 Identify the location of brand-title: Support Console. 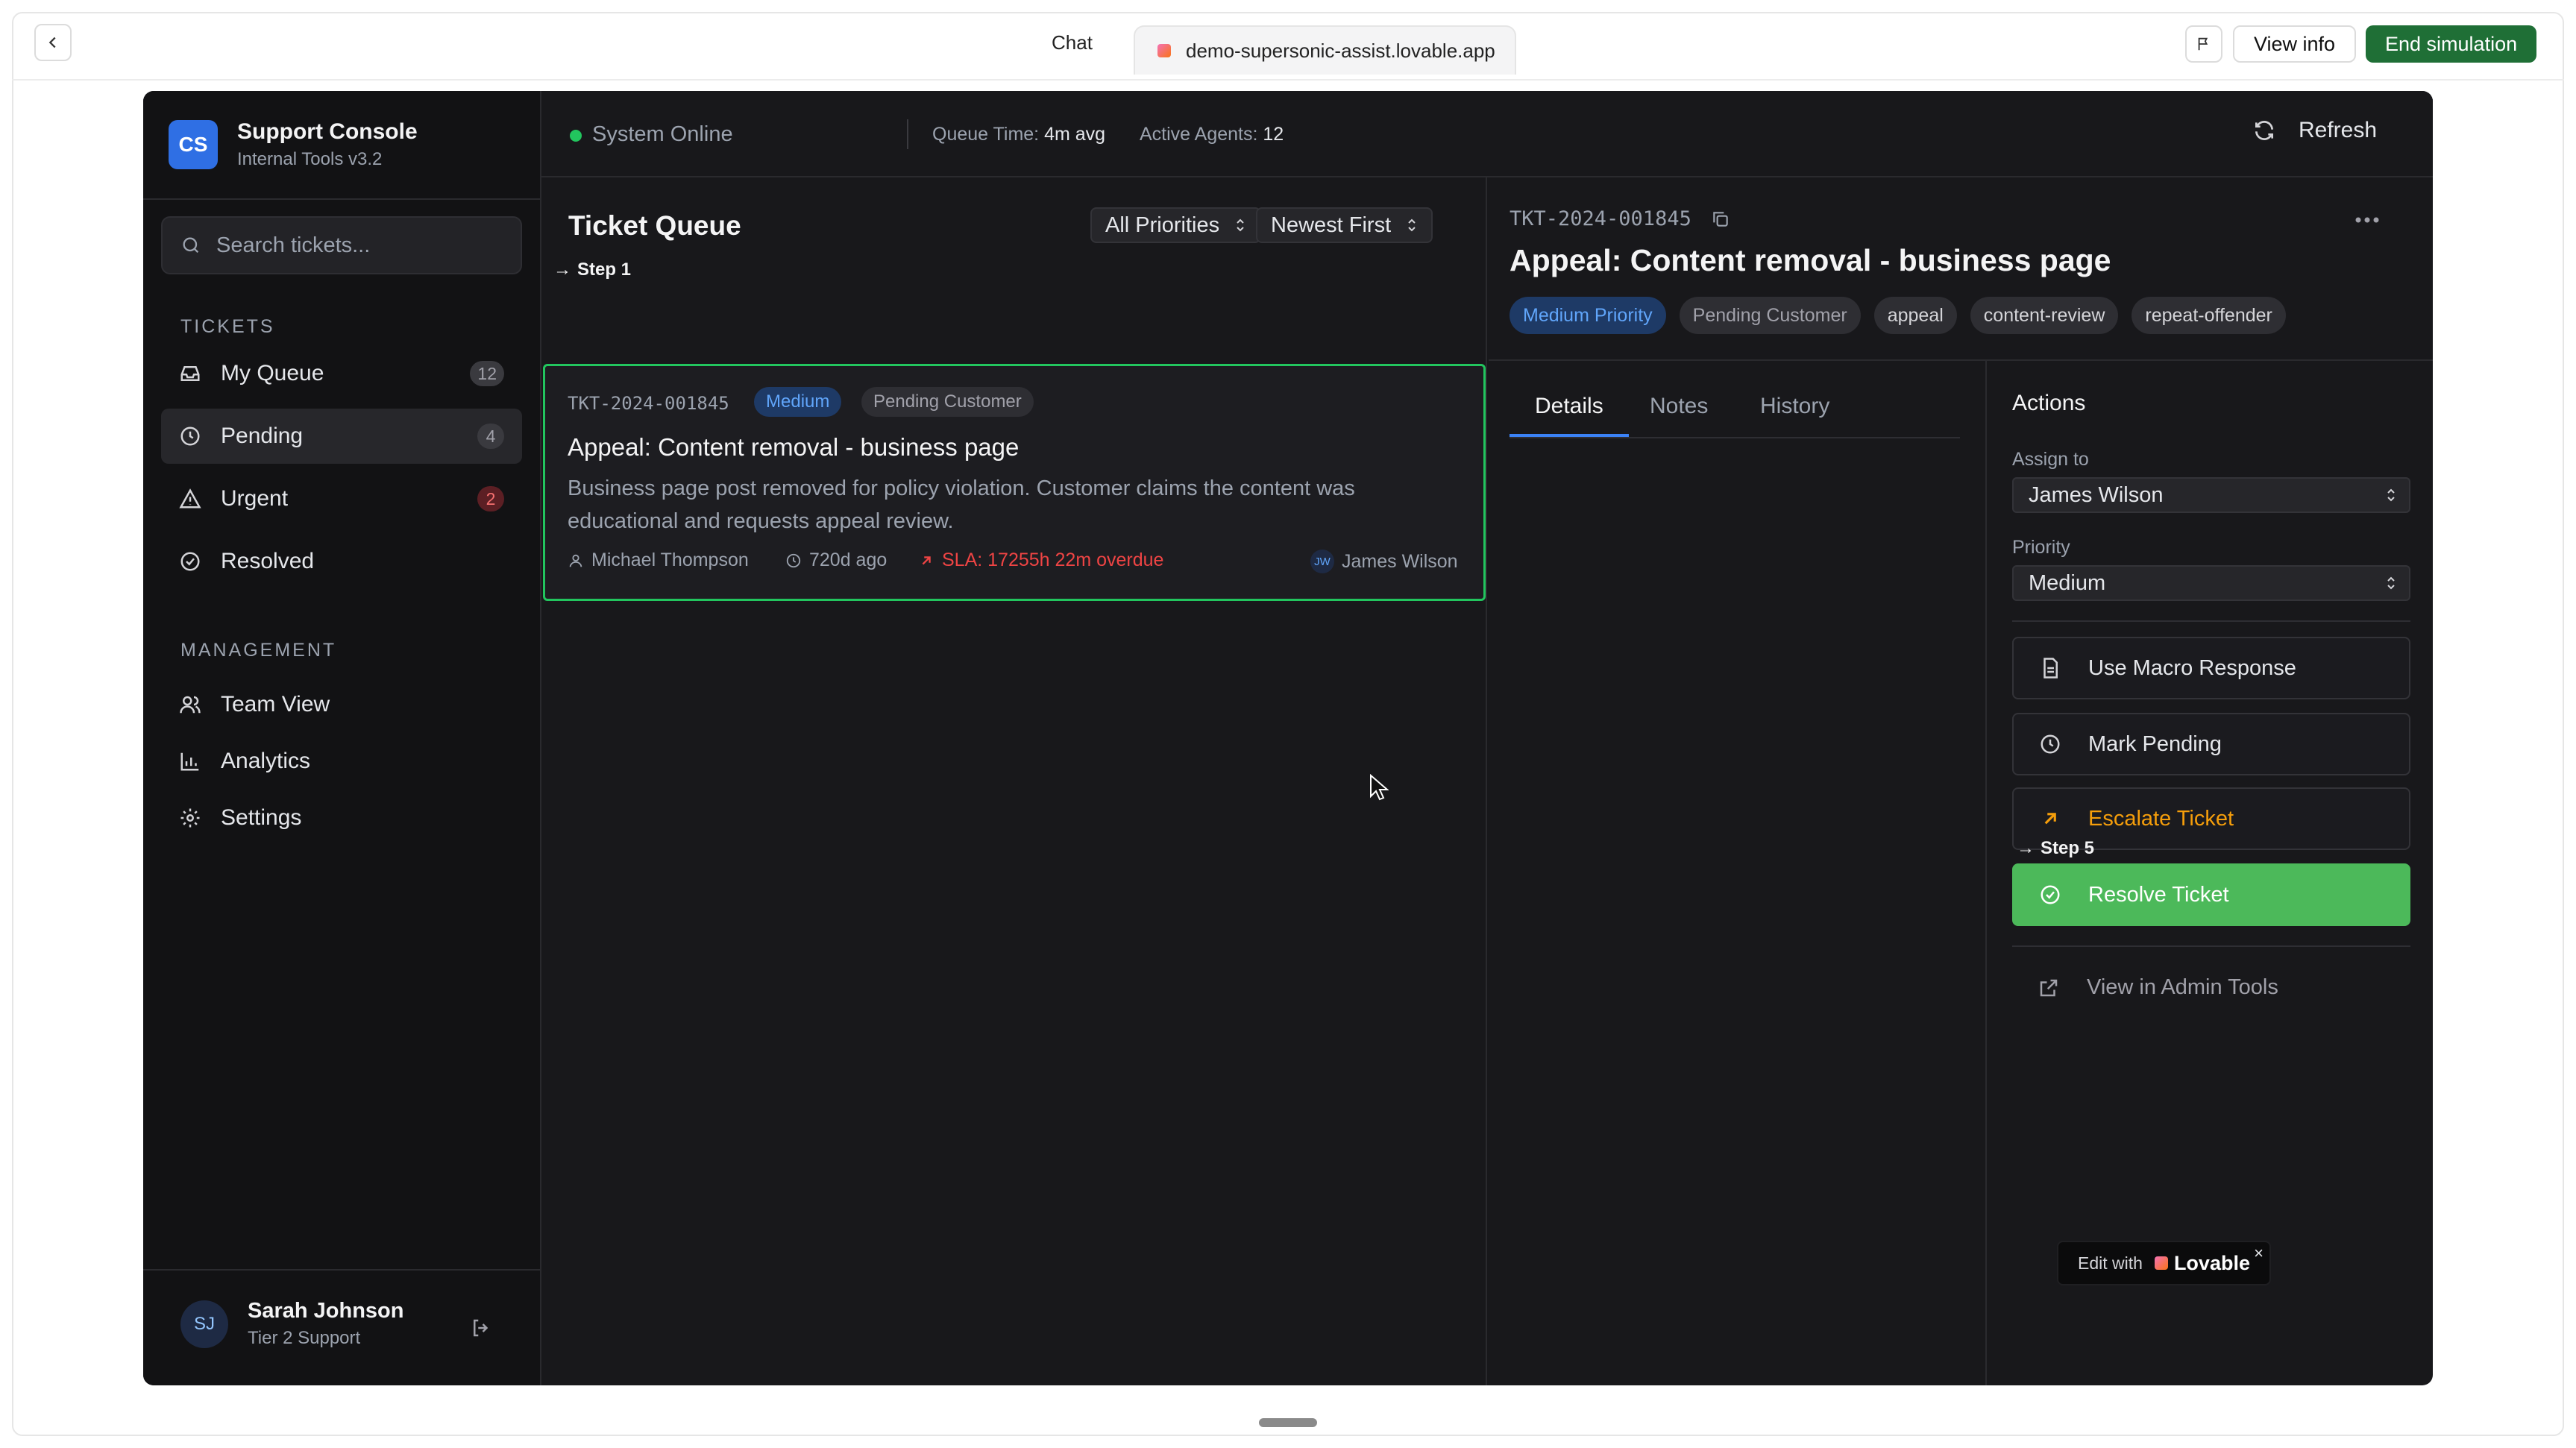
(328, 131).